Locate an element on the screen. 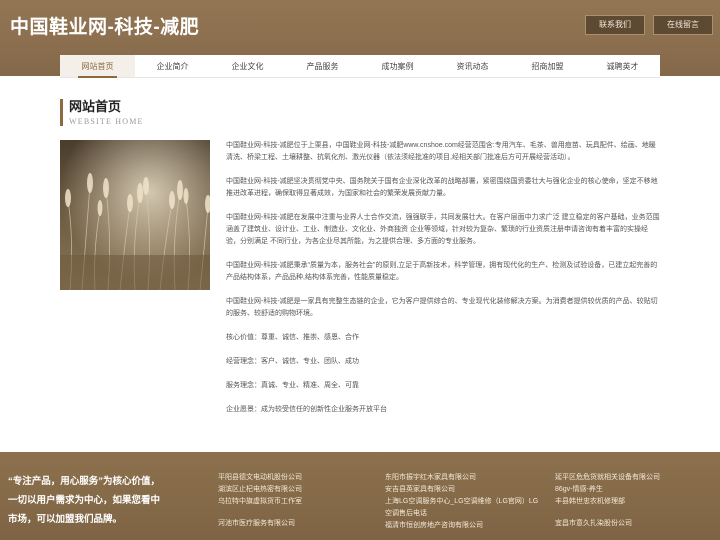 The height and width of the screenshot is (540, 720). footer-link: 延平区危危货就相关设备有限公司 is located at coordinates (635, 478).